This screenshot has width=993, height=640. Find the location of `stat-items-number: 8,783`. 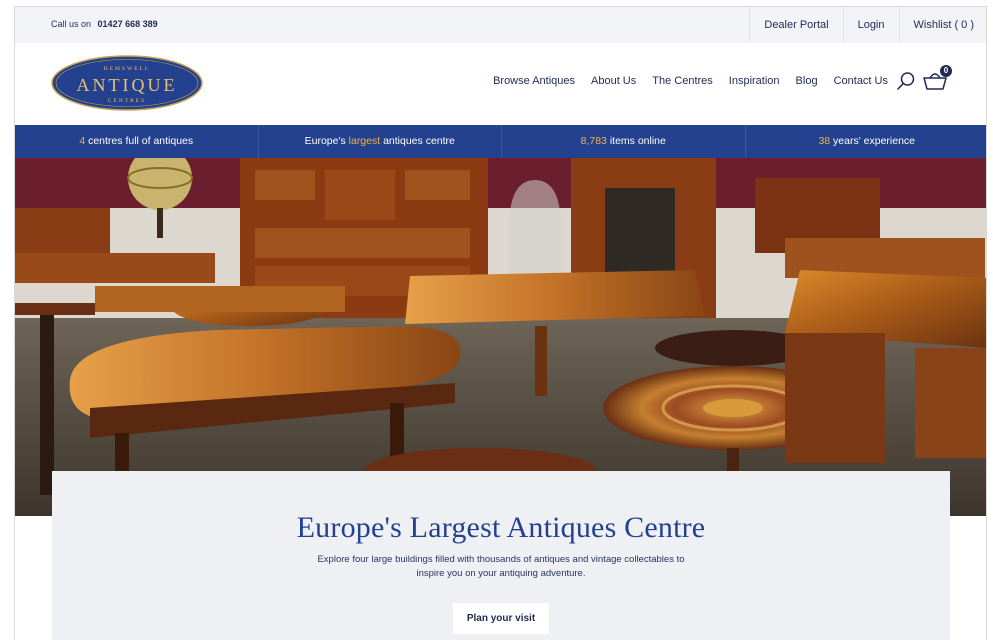

stat-items-number: 8,783 is located at coordinates (593, 141).